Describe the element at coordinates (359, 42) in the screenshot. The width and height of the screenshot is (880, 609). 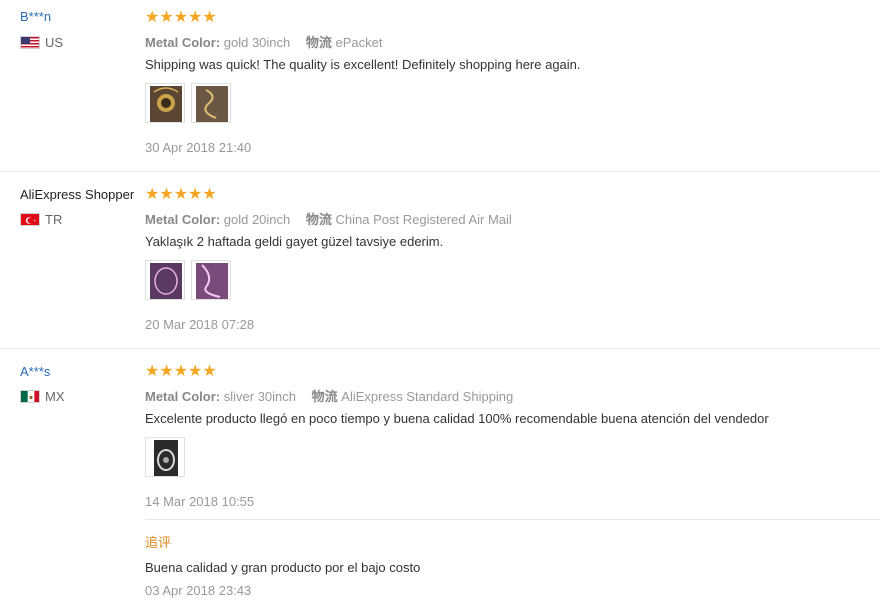
I see `shipping-value: ePacket` at that location.